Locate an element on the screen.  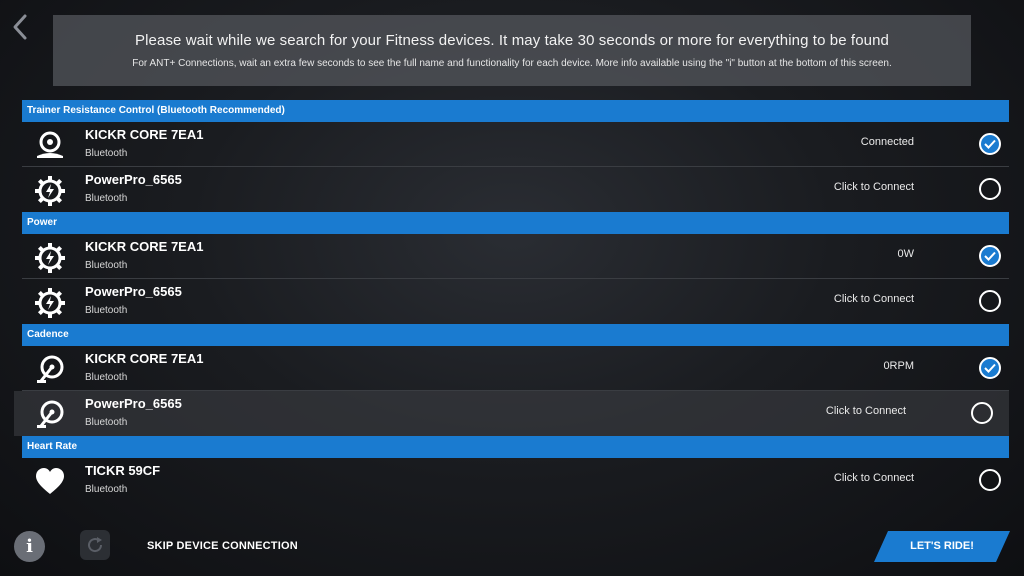
info-icon: i is located at coordinates (29, 546).